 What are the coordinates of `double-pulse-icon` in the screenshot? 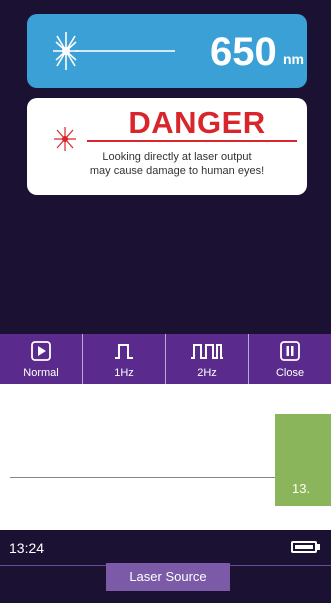 It's located at (207, 351).